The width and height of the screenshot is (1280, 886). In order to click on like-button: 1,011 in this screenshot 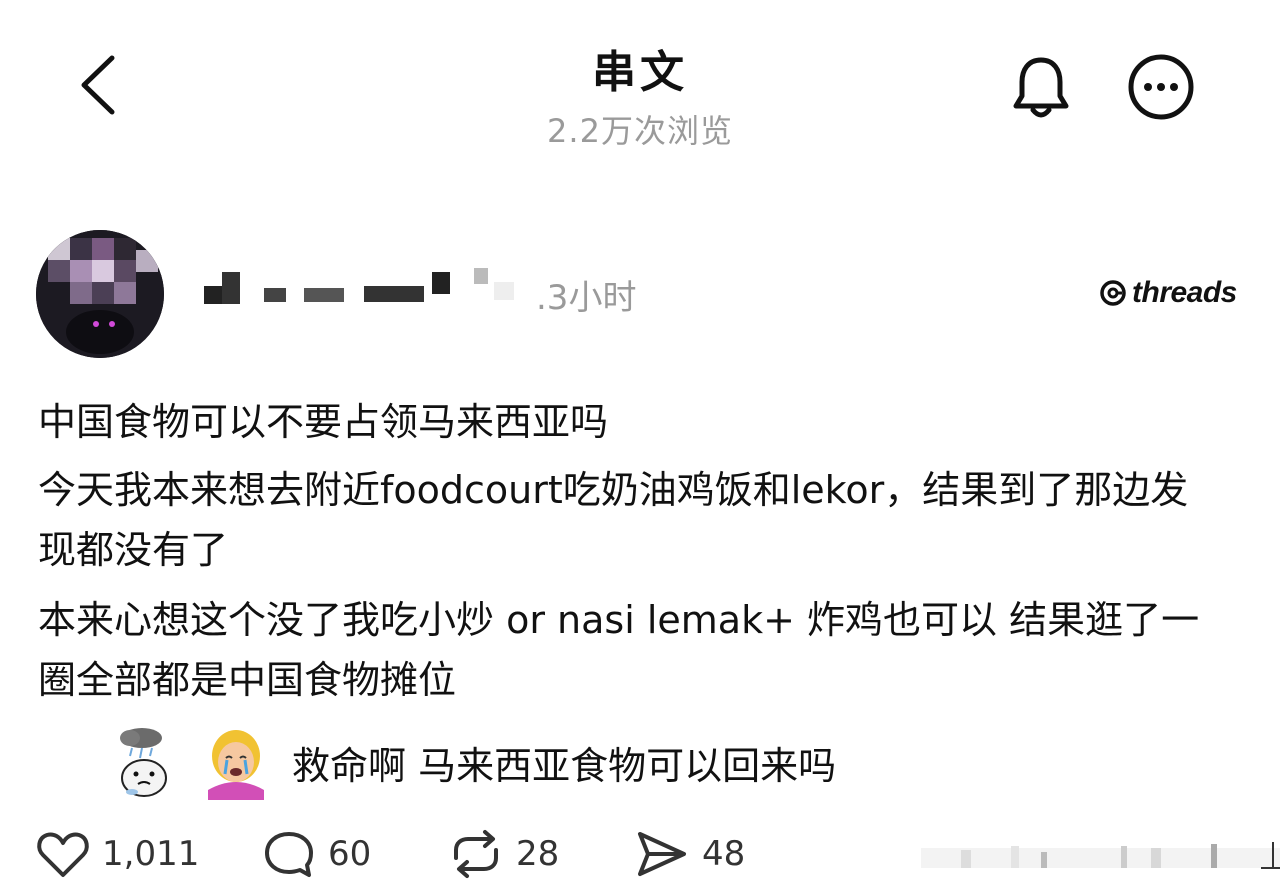, I will do `click(117, 854)`.